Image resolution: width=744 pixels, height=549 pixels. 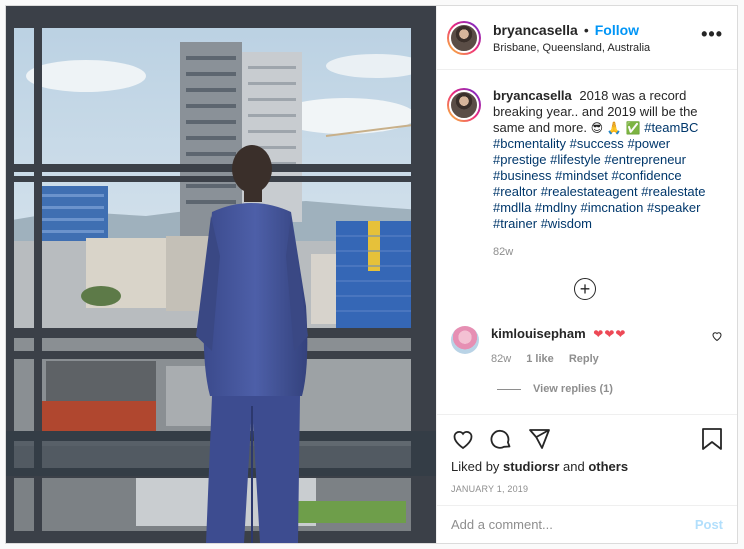 I want to click on save-bookmark-icon, so click(x=712, y=439).